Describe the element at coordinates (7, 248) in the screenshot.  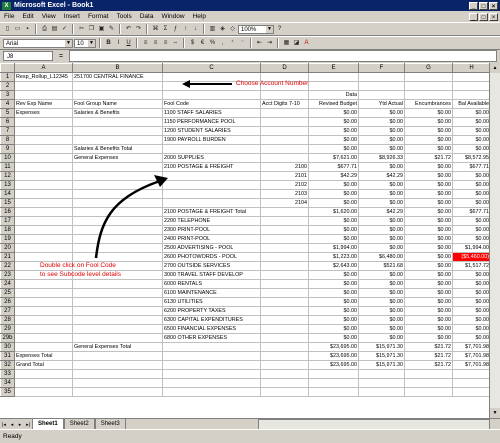
I see `row-header: 20` at that location.